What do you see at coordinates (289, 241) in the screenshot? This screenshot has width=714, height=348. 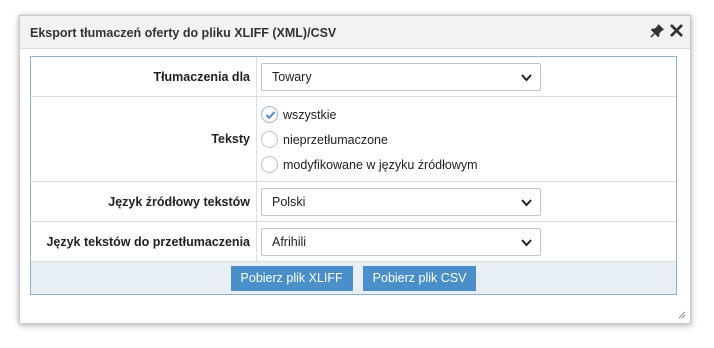 I see `target-language-value: Afrihili` at bounding box center [289, 241].